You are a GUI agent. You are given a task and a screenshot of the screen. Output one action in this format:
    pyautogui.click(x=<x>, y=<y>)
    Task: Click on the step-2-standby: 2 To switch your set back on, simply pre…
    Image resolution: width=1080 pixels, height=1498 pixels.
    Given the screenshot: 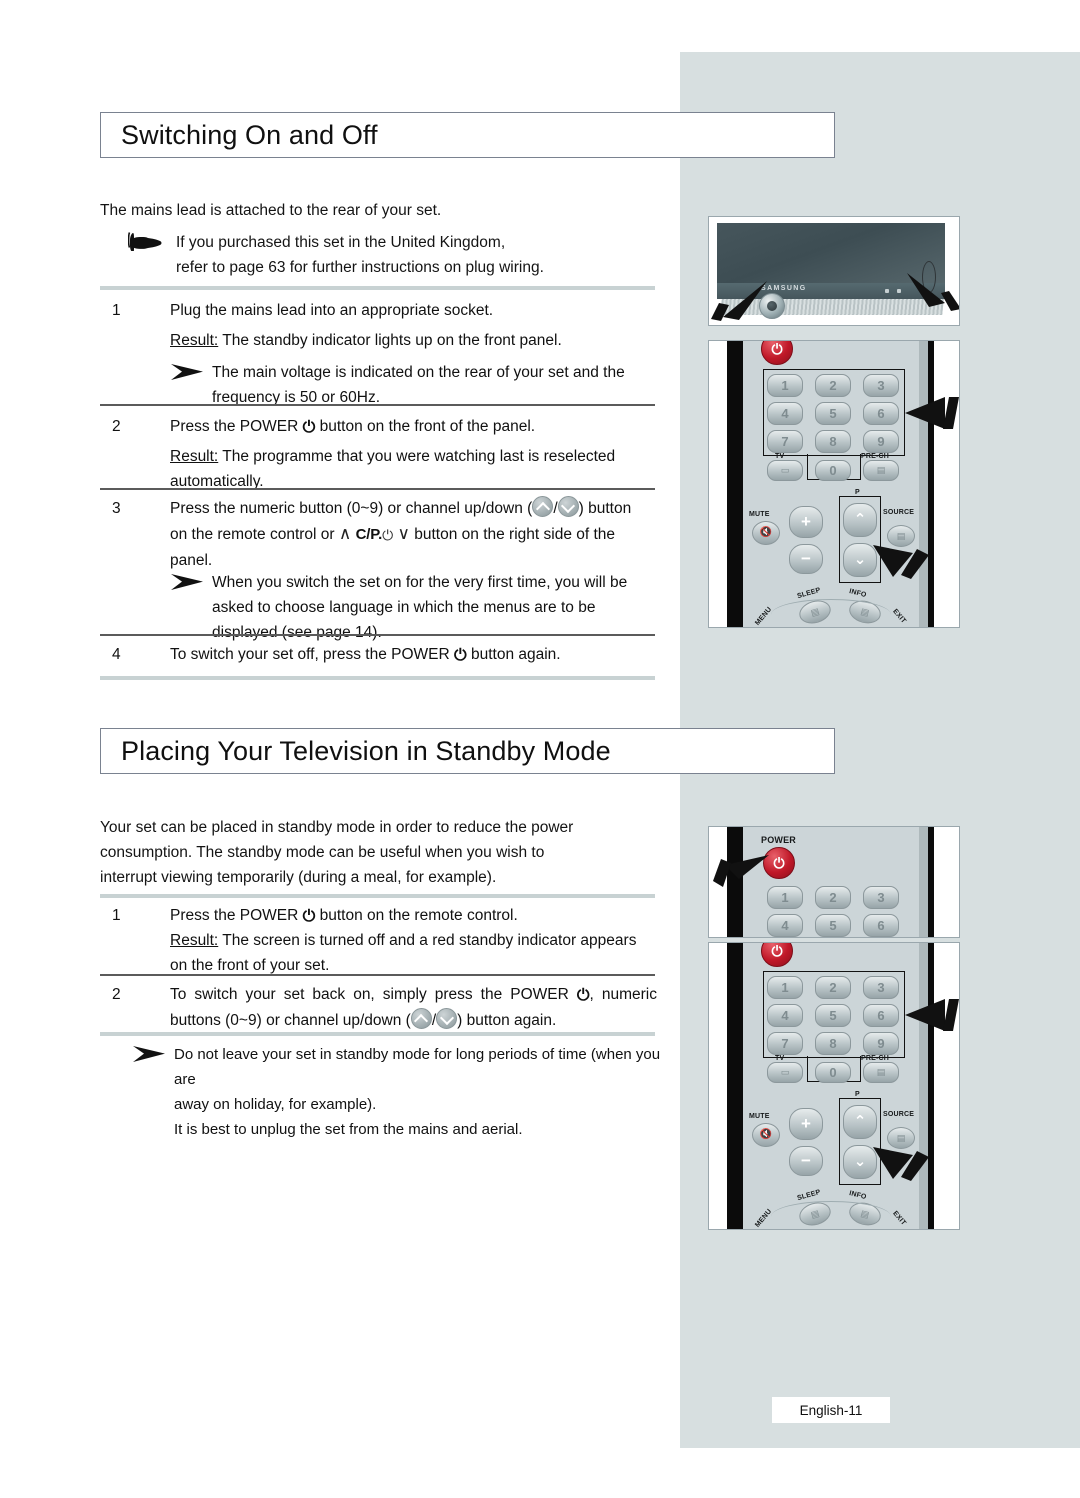 What is the action you would take?
    pyautogui.click(x=384, y=1007)
    